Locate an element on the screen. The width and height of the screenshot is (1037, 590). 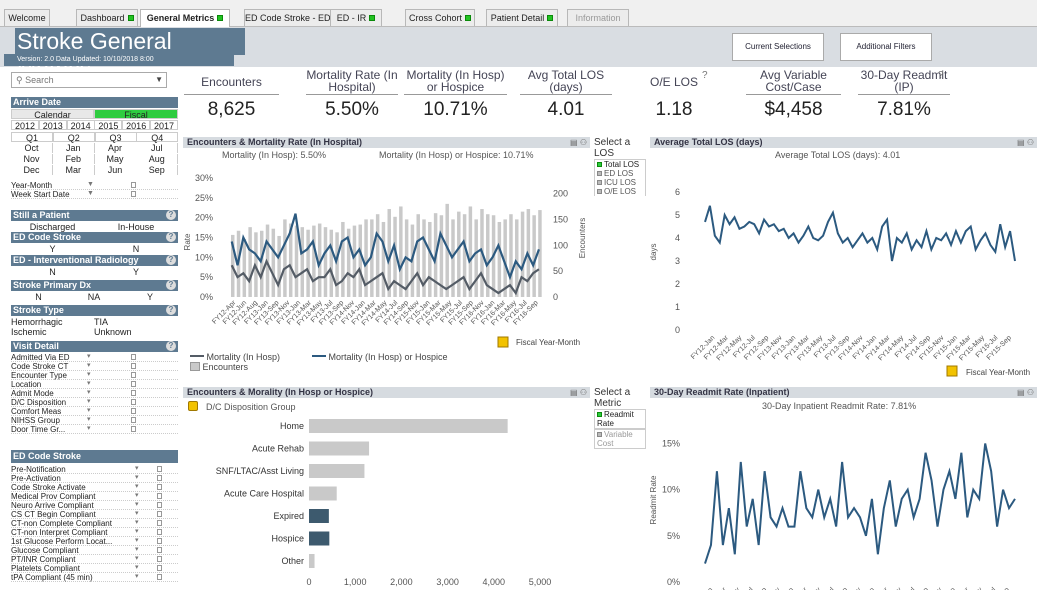
tab-5: Cross Cohort is located at coordinates (440, 17).